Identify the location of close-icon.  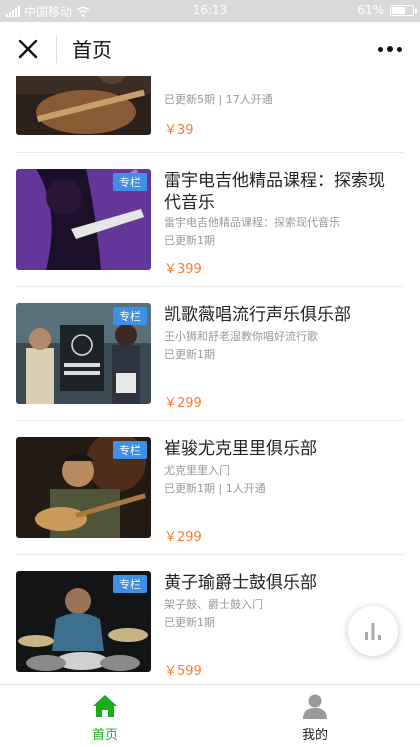
(28, 49).